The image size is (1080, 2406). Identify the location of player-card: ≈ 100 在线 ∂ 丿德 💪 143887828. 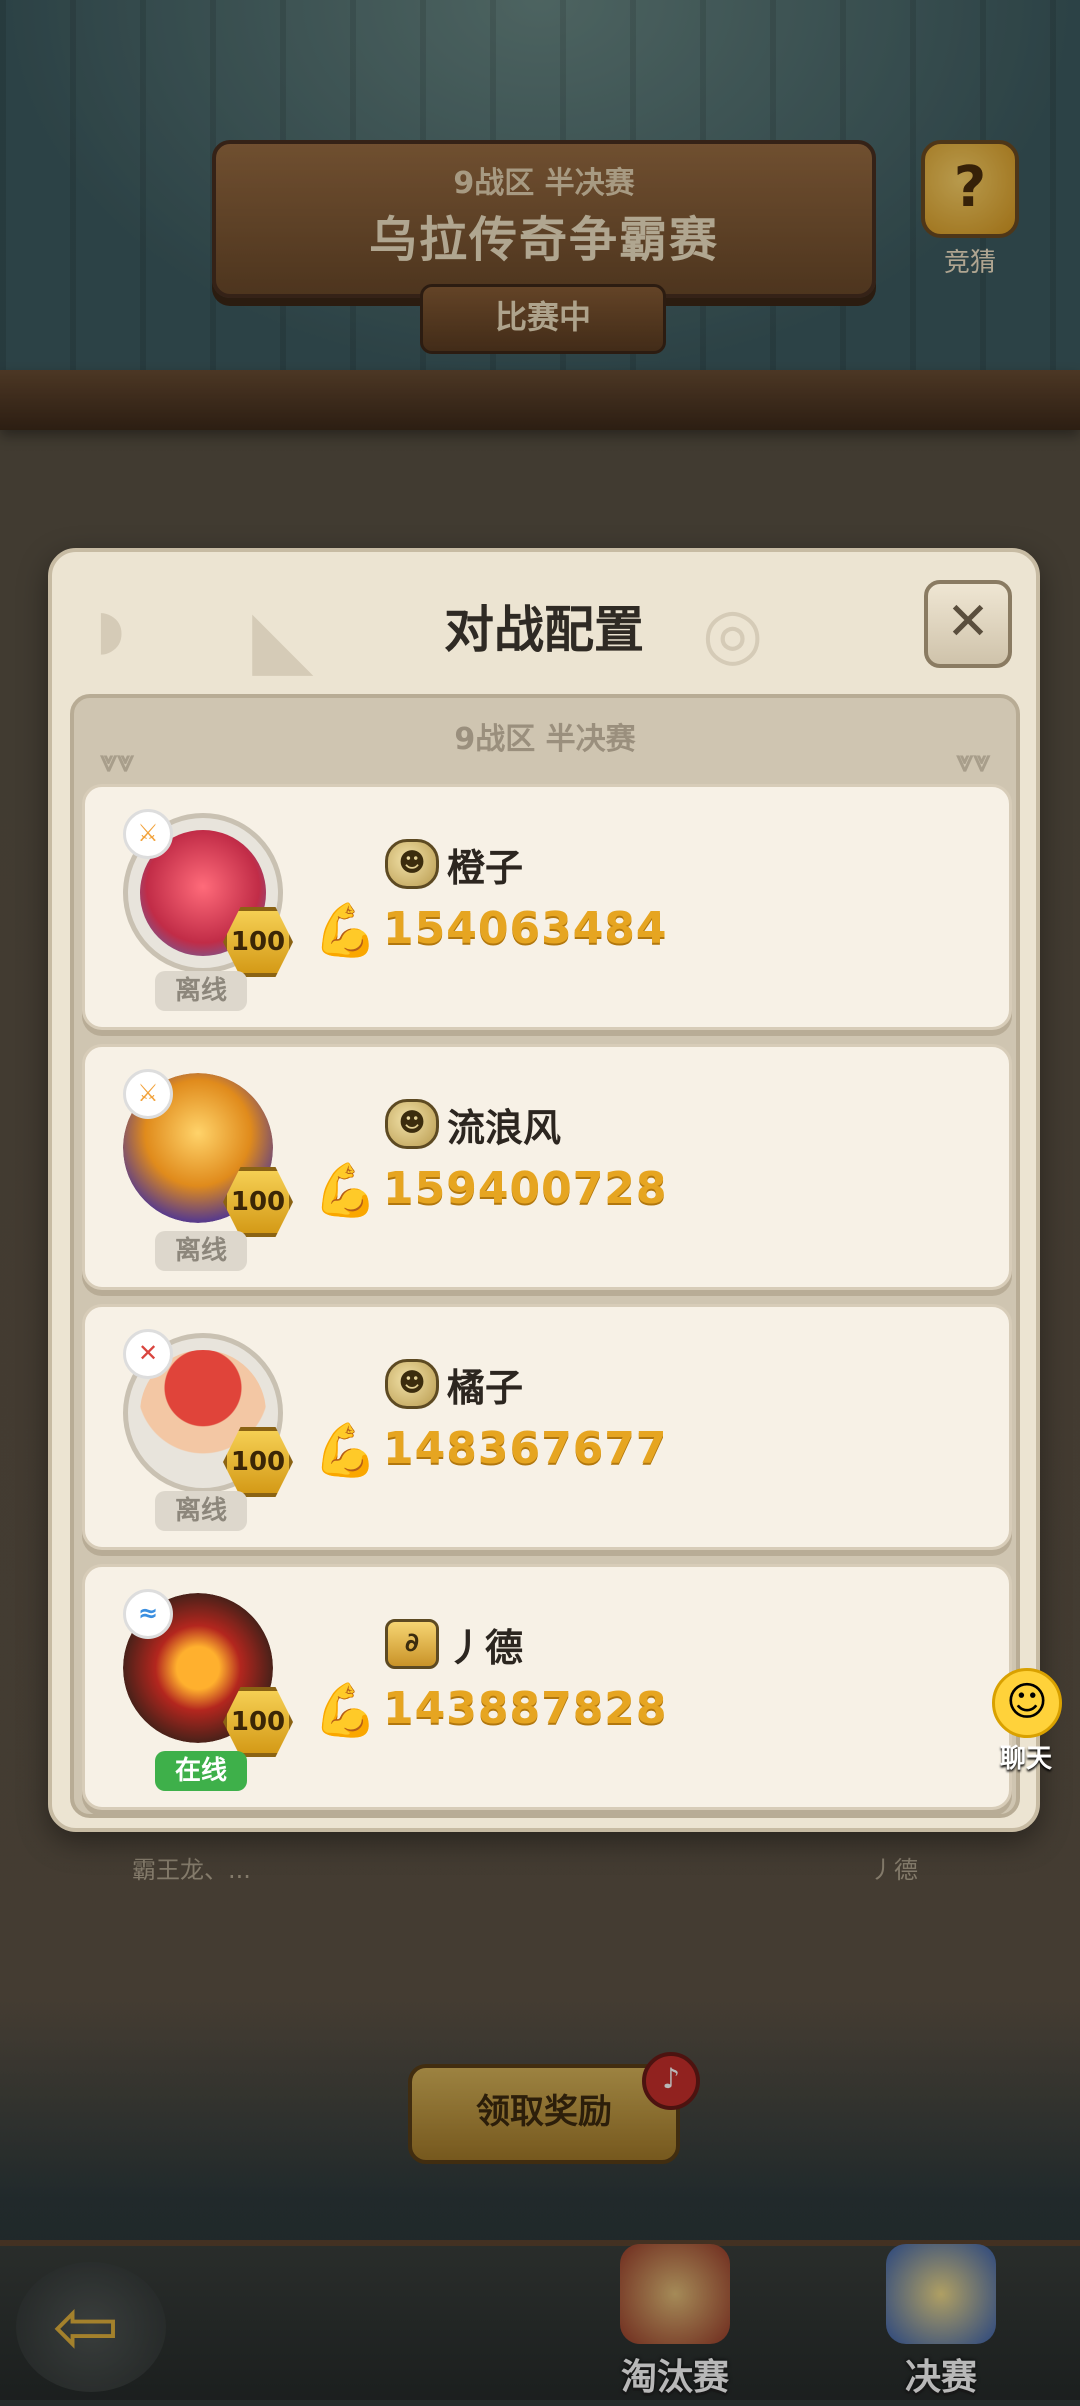
(547, 1687).